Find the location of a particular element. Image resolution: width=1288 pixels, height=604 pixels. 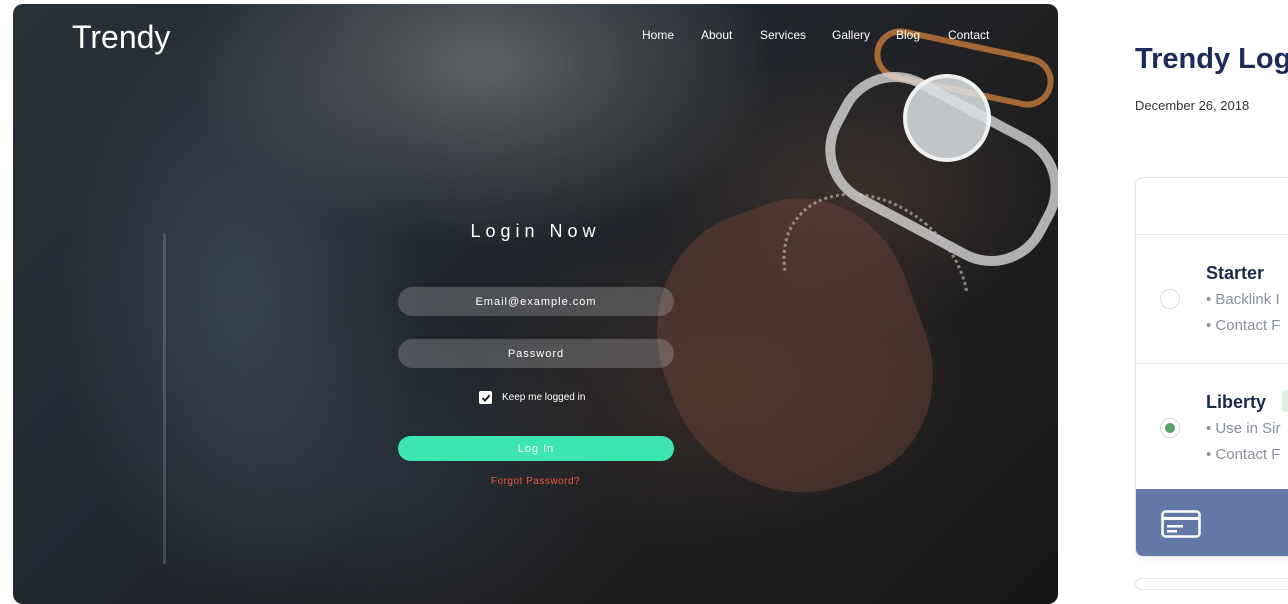

keep-logged-in-checkbox is located at coordinates (485, 397).